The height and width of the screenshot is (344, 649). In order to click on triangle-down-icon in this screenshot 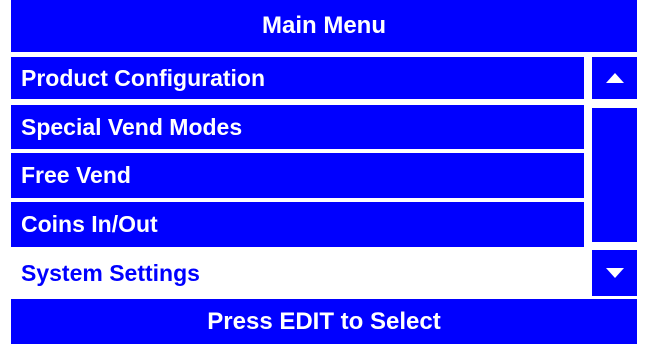, I will do `click(614, 273)`.